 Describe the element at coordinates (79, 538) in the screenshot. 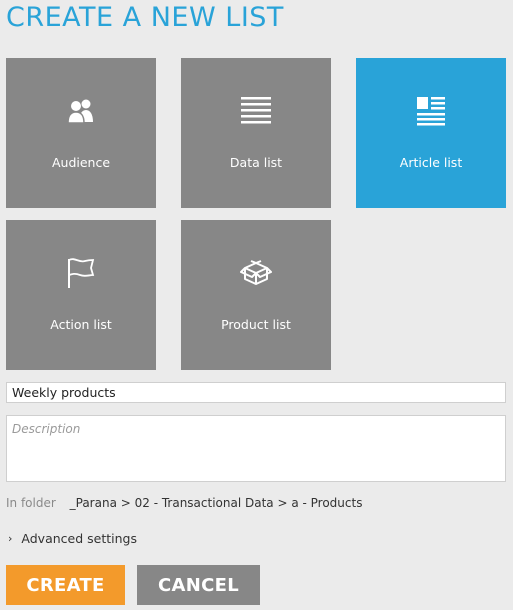

I see `advanced-settings-label: Advanced settings` at that location.